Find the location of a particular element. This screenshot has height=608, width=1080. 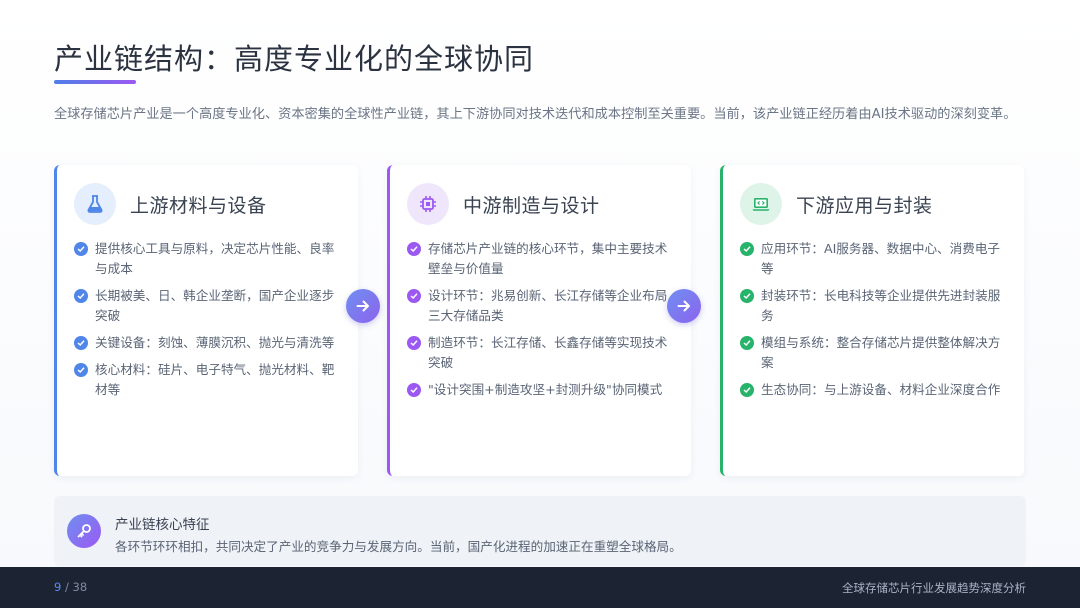

list-item: 核心材料：硅片、电子特气、抛光材料、靶材等 is located at coordinates (210, 380).